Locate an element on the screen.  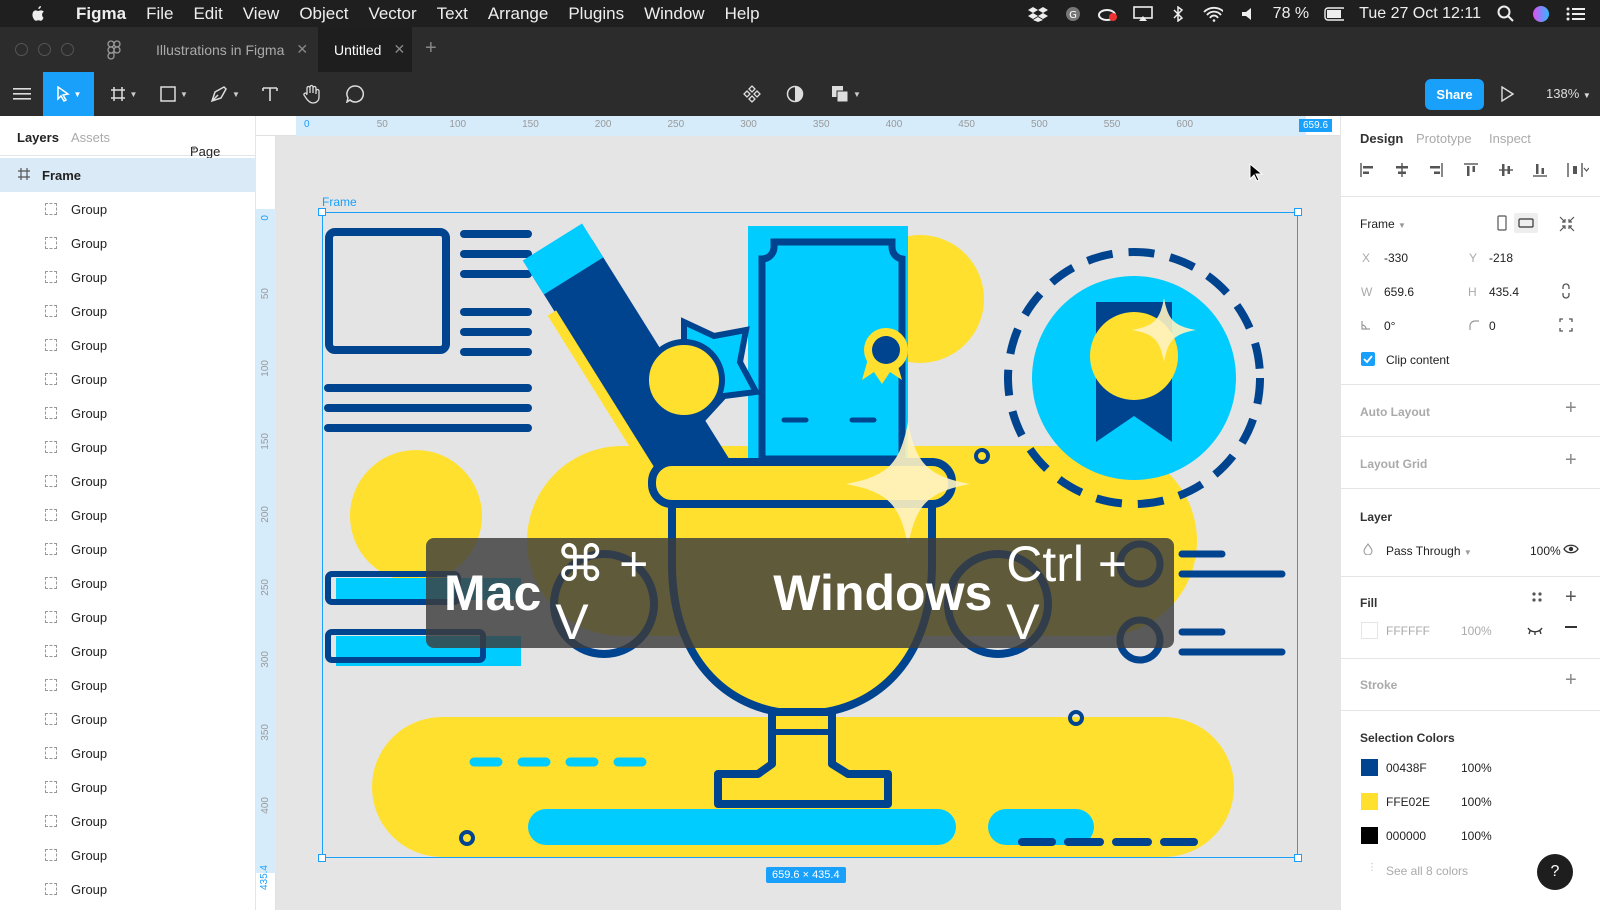
notification-center-icon is located at coordinates (1576, 14).